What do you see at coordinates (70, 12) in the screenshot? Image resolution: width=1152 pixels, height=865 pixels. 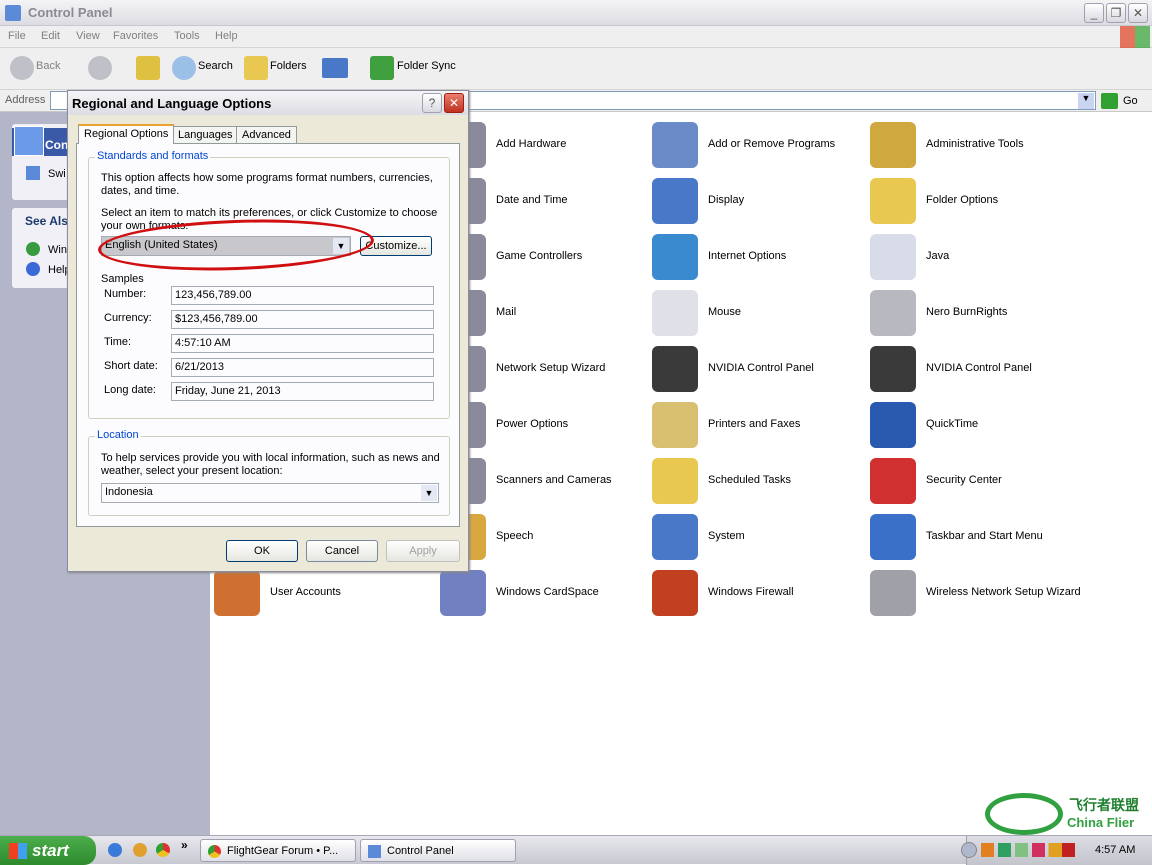 I see `window-title: Control Panel` at bounding box center [70, 12].